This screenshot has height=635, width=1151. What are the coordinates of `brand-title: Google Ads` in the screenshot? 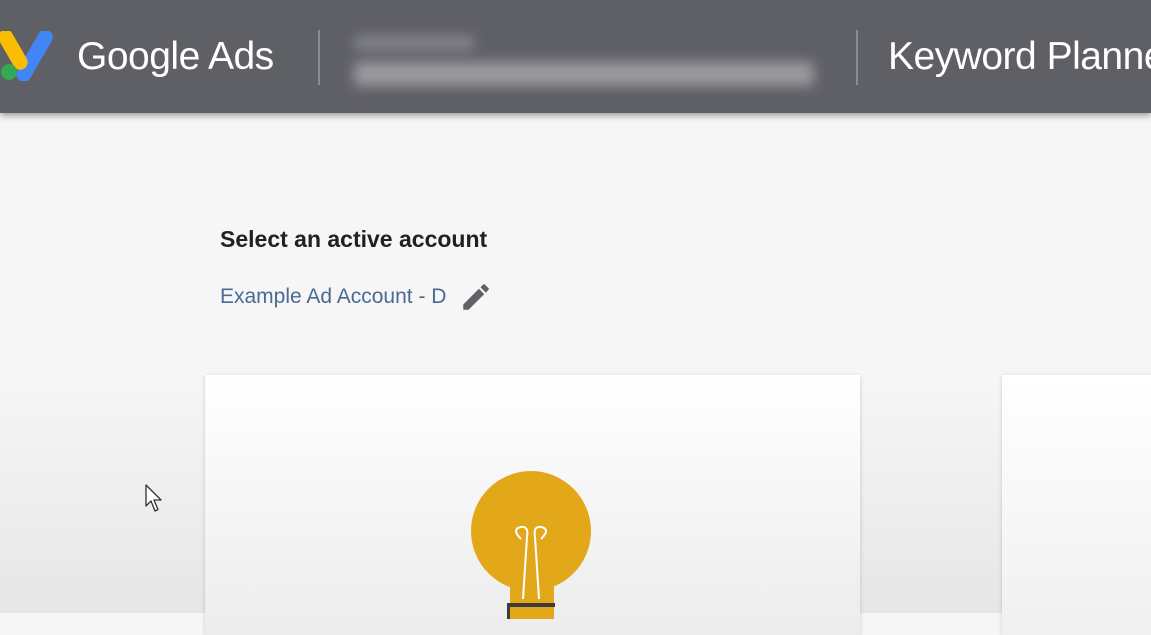 It's located at (175, 57).